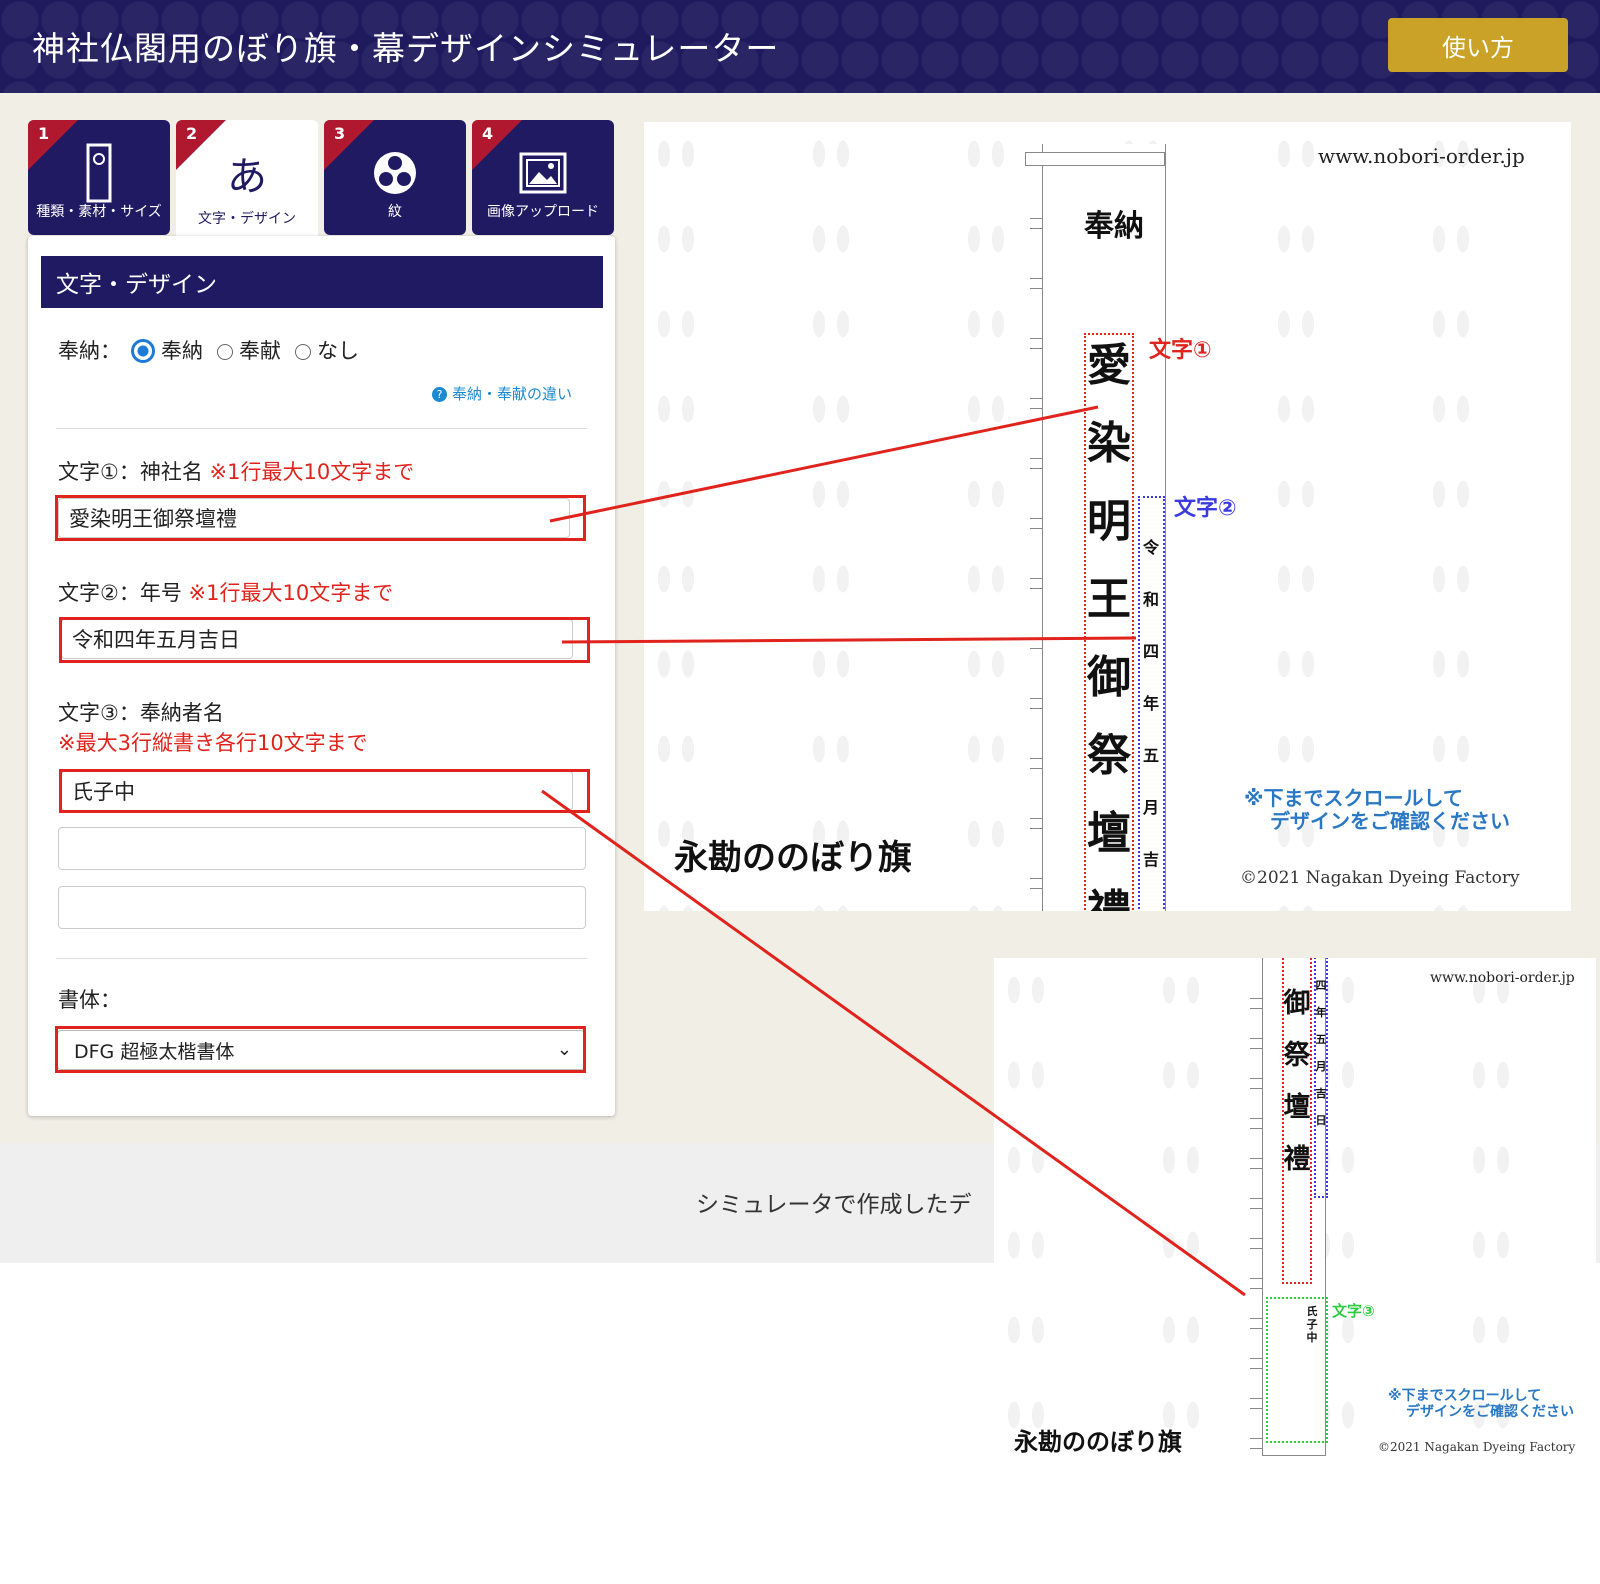 The image size is (1600, 1584). Describe the element at coordinates (439, 394) in the screenshot. I see `help-circle-icon: ?` at that location.